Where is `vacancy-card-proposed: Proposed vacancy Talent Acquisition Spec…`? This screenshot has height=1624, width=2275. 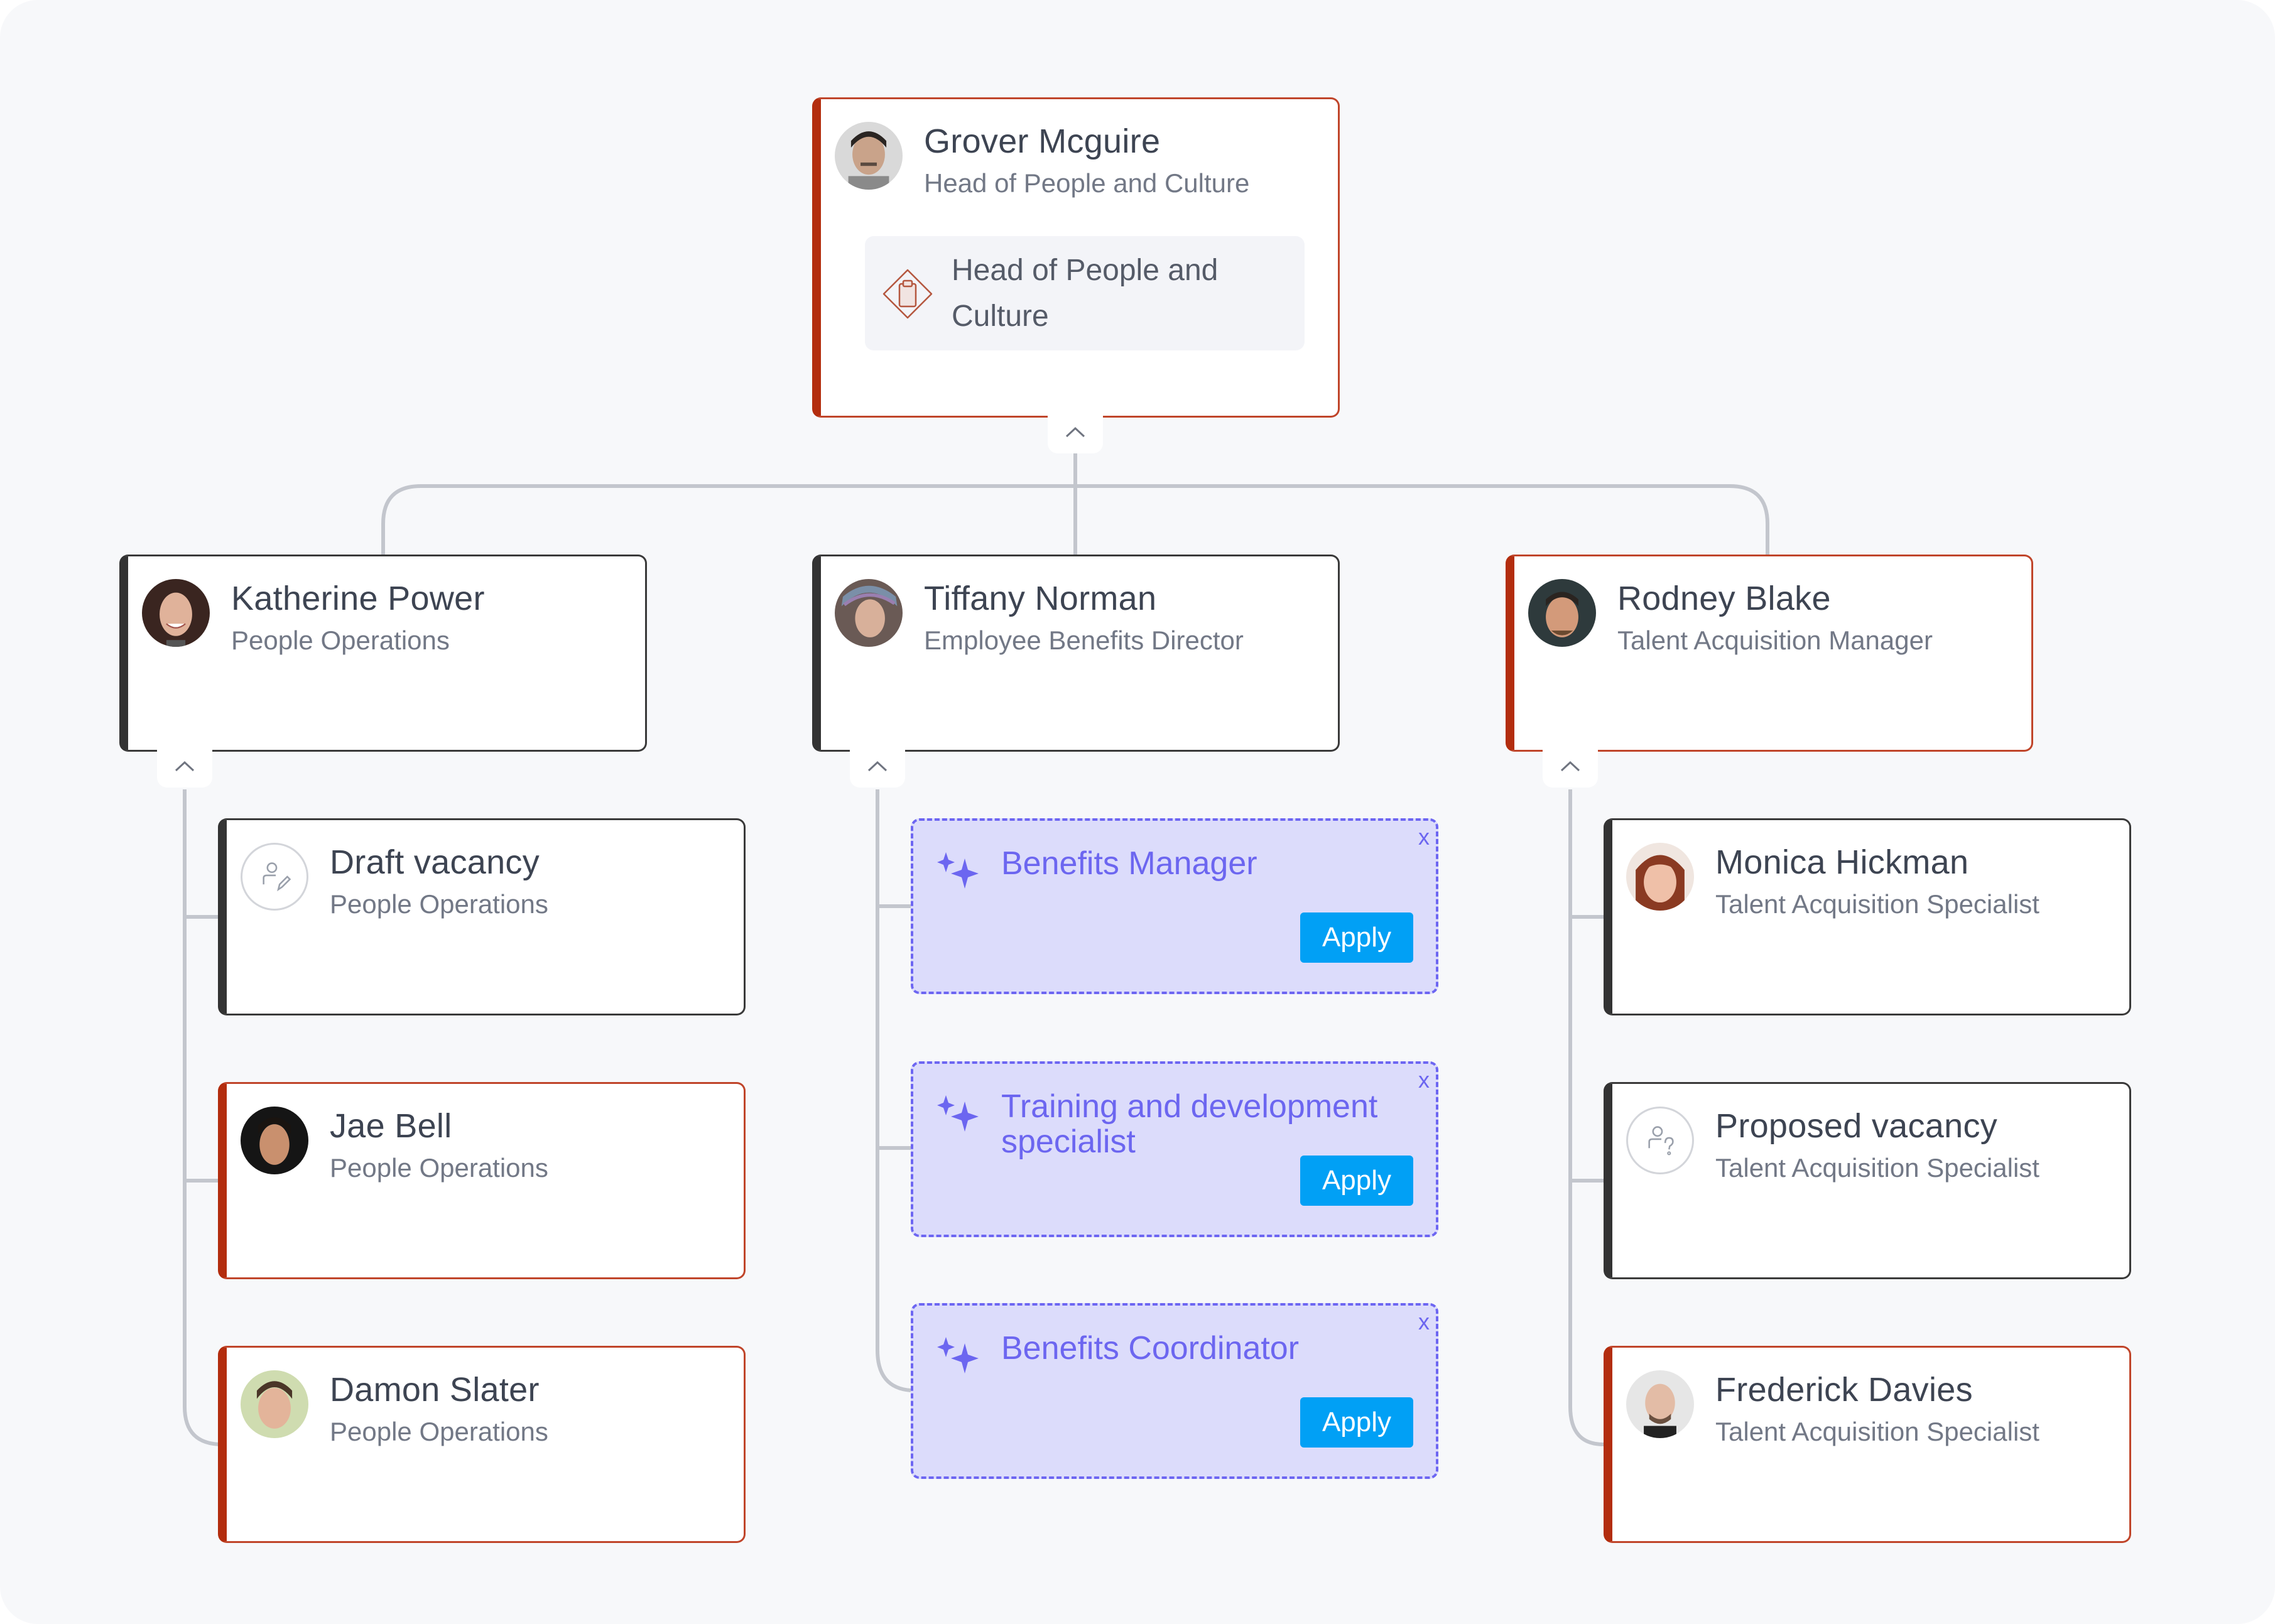 vacancy-card-proposed: Proposed vacancy Talent Acquisition Spec… is located at coordinates (1867, 1180).